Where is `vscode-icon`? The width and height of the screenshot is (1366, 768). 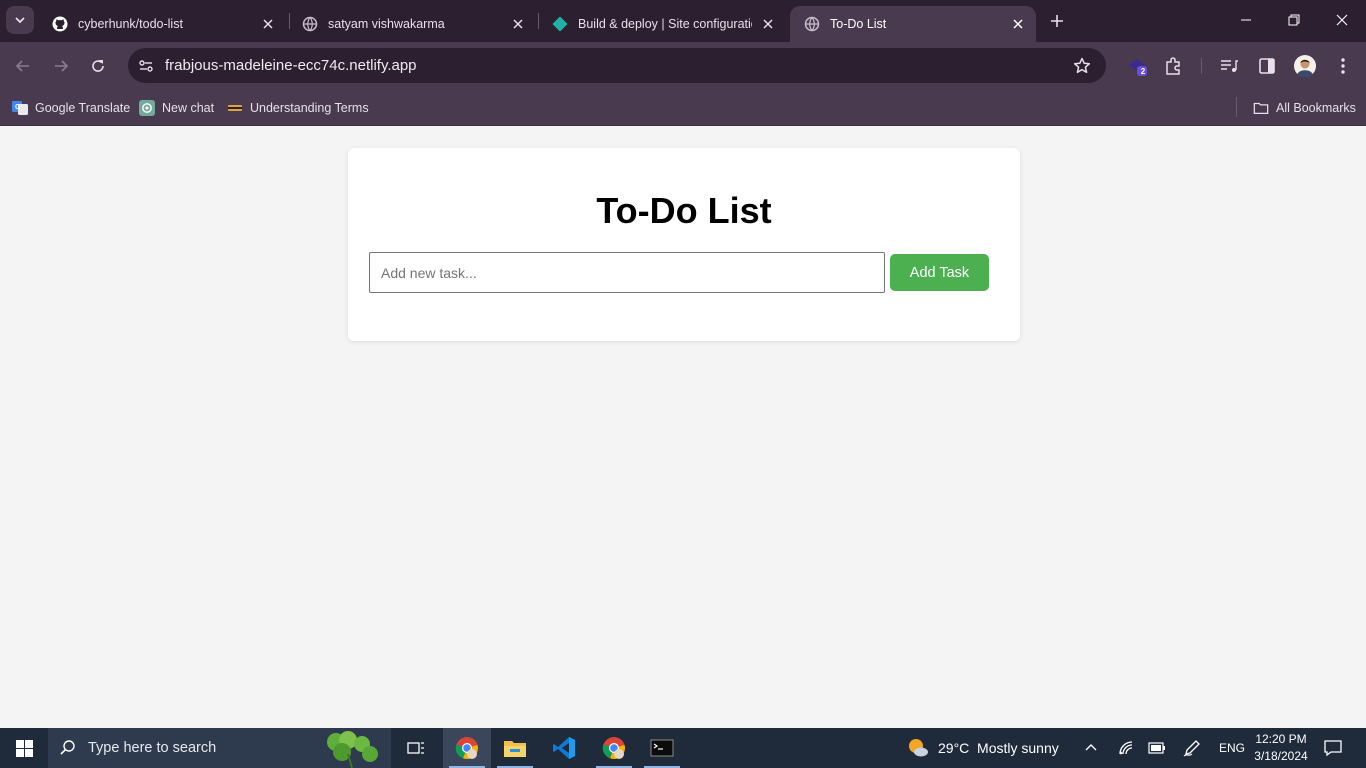 vscode-icon is located at coordinates (564, 748).